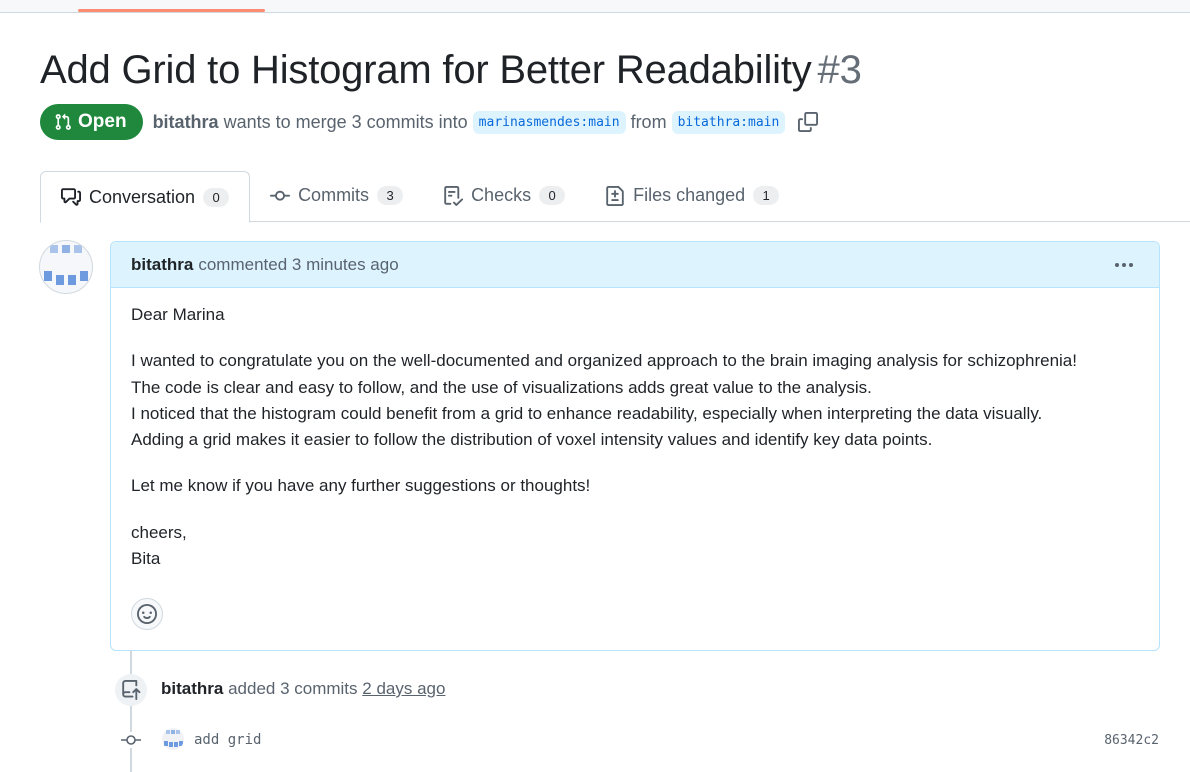 This screenshot has height=772, width=1190. Describe the element at coordinates (839, 70) in the screenshot. I see `pr-number: #3` at that location.